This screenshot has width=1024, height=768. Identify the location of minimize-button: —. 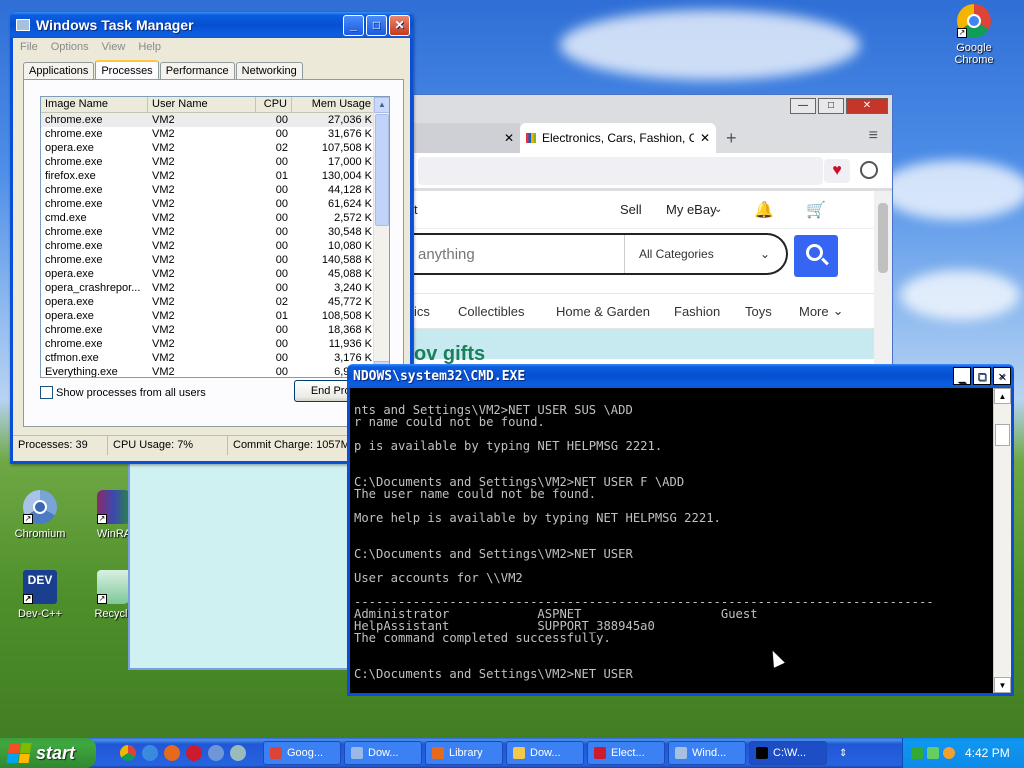
(803, 106).